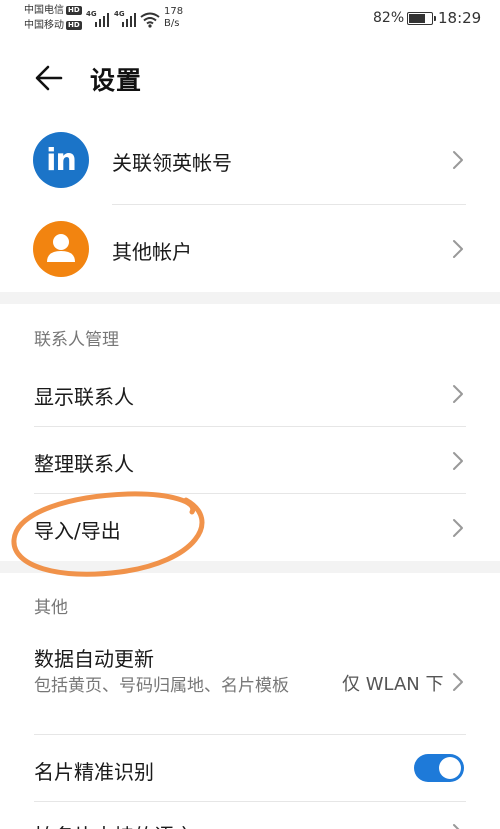 This screenshot has width=500, height=829. What do you see at coordinates (250, 527) in the screenshot?
I see `import-export-row: 导入/导出` at bounding box center [250, 527].